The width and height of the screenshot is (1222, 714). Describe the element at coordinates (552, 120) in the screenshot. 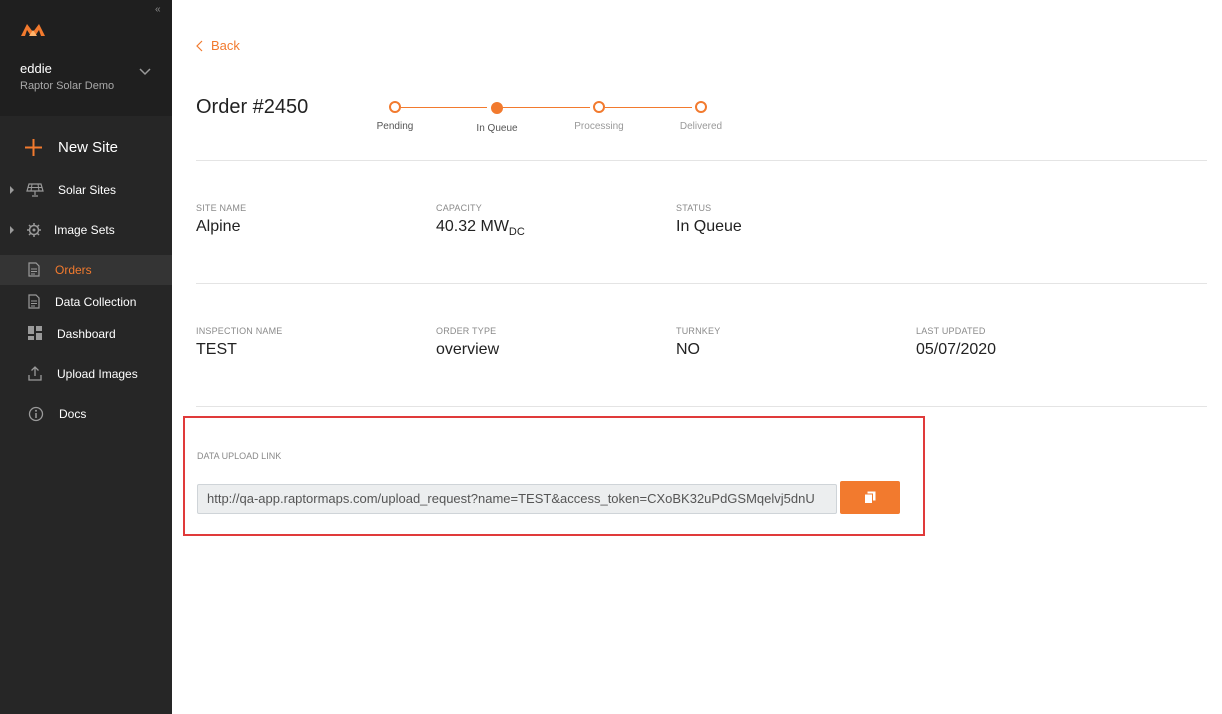

I see `order-progress-stepper: Pending In Queue Processing Delivered` at that location.